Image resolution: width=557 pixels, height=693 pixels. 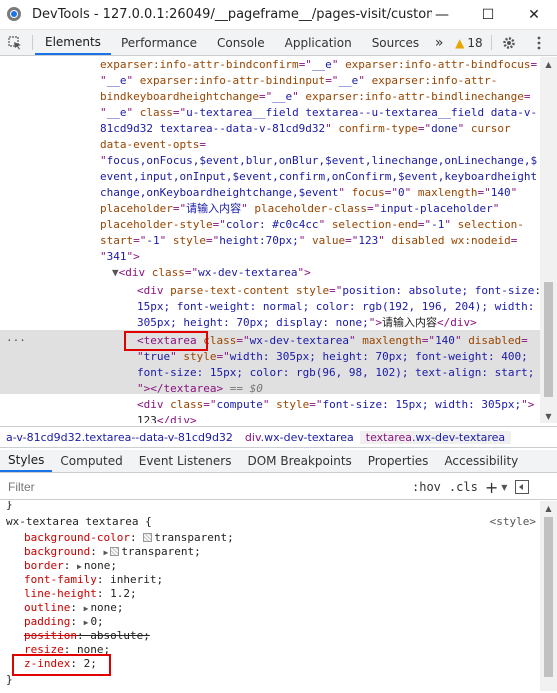 What do you see at coordinates (513, 522) in the screenshot?
I see `rule-origin: <style>` at bounding box center [513, 522].